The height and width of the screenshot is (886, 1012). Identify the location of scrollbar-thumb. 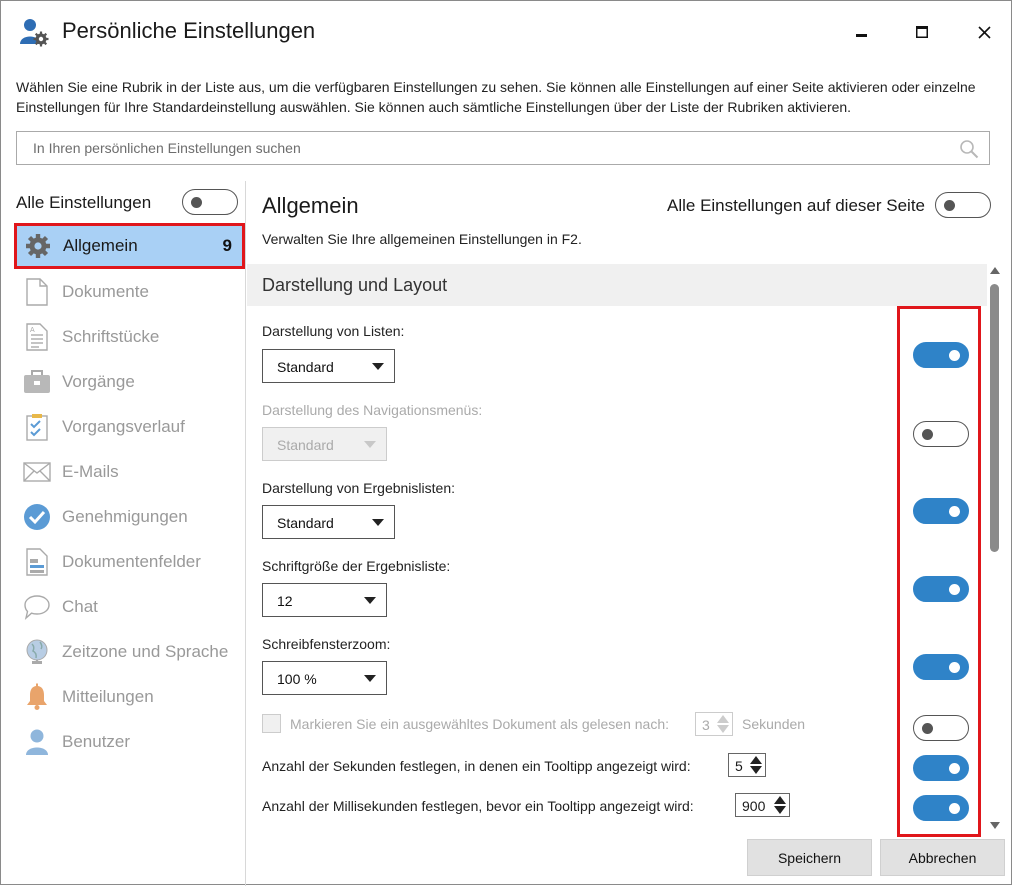
(994, 418).